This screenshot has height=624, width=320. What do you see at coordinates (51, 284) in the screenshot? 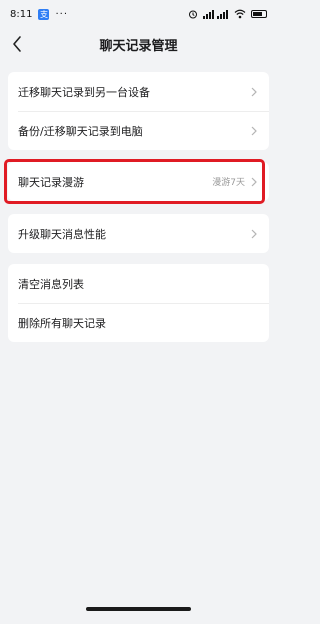
I see `clear-message-list-label: 清空消息列表` at bounding box center [51, 284].